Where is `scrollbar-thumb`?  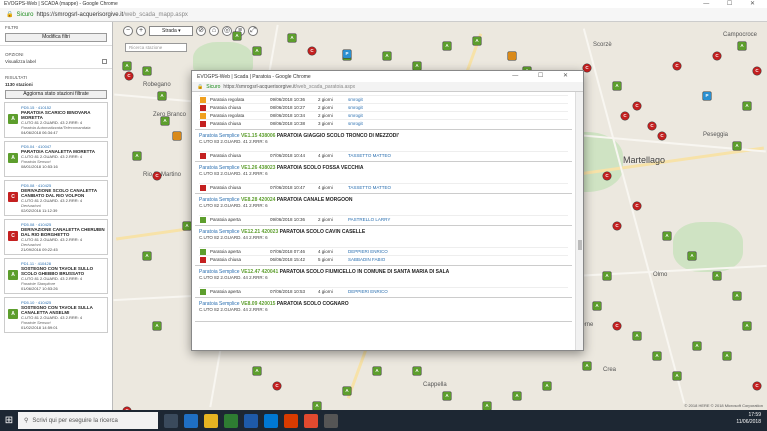 scrollbar-thumb is located at coordinates (580, 245).